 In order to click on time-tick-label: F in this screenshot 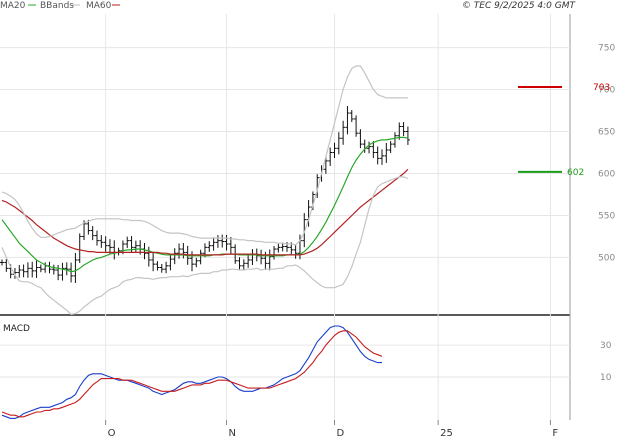, I will do `click(555, 433)`.